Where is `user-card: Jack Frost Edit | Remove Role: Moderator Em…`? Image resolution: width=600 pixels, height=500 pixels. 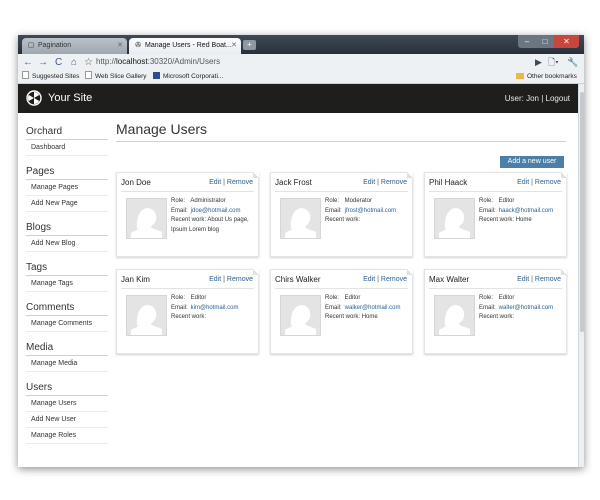 user-card: Jack Frost Edit | Remove Role: Moderator Em… is located at coordinates (341, 214).